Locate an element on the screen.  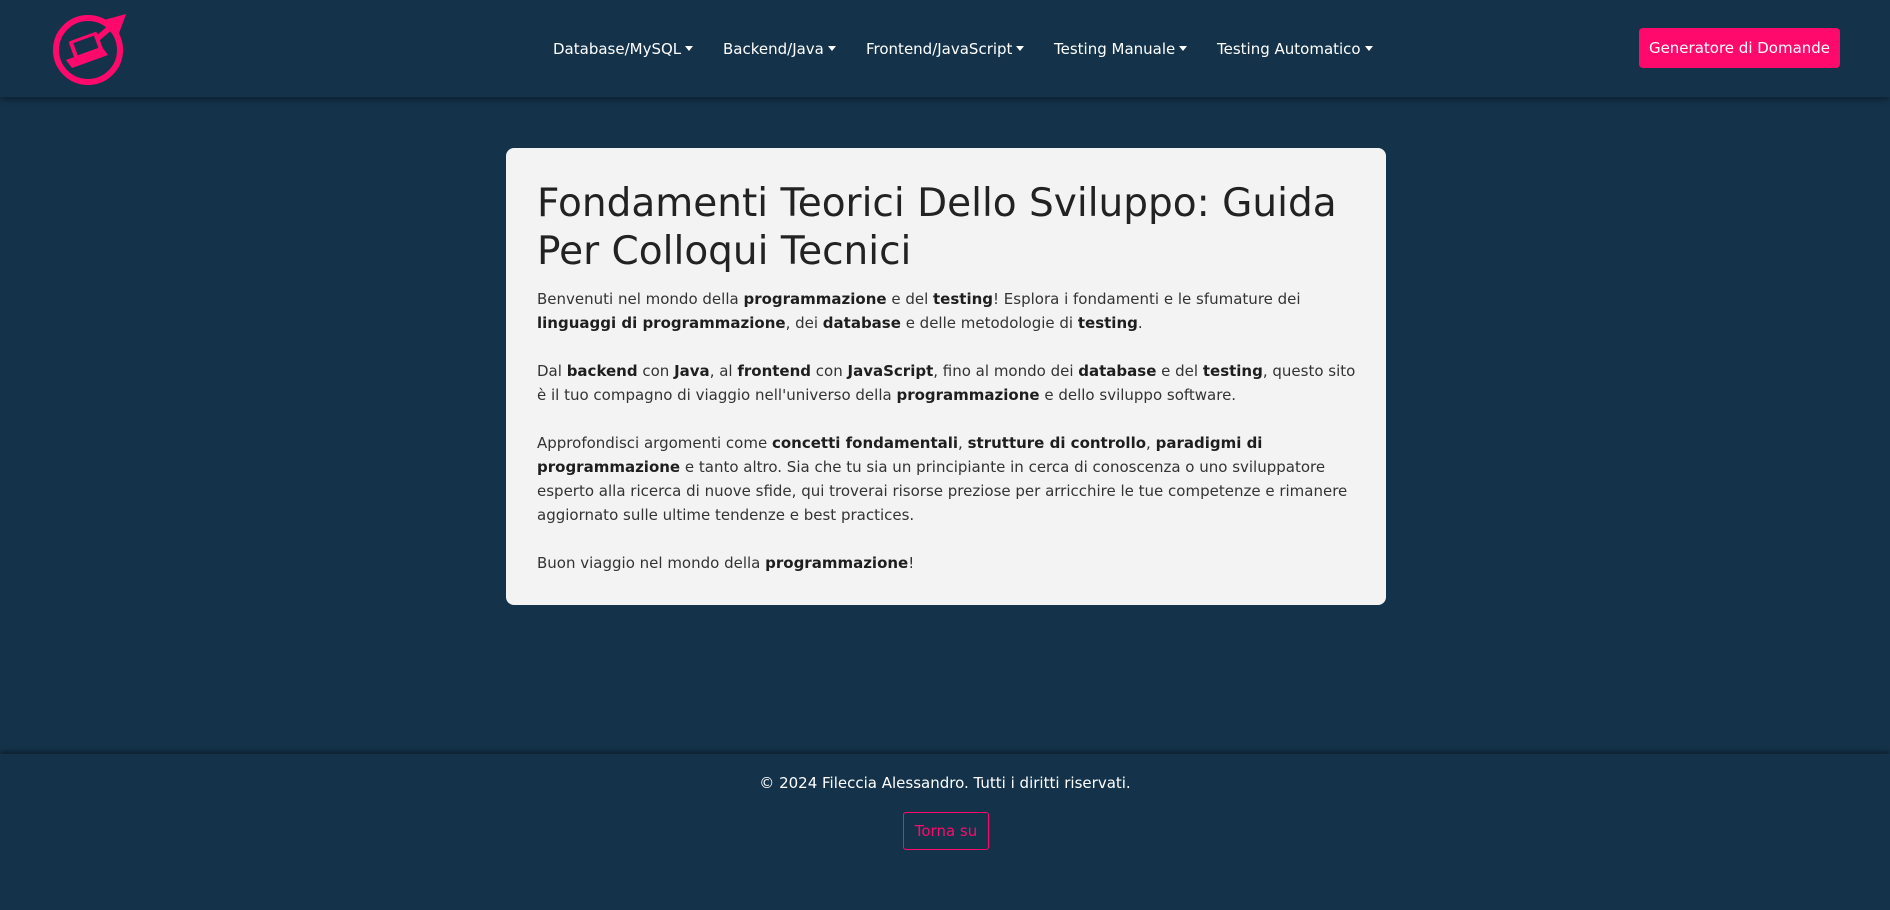
text-run: Approfondisci argomenti come is located at coordinates (654, 443).